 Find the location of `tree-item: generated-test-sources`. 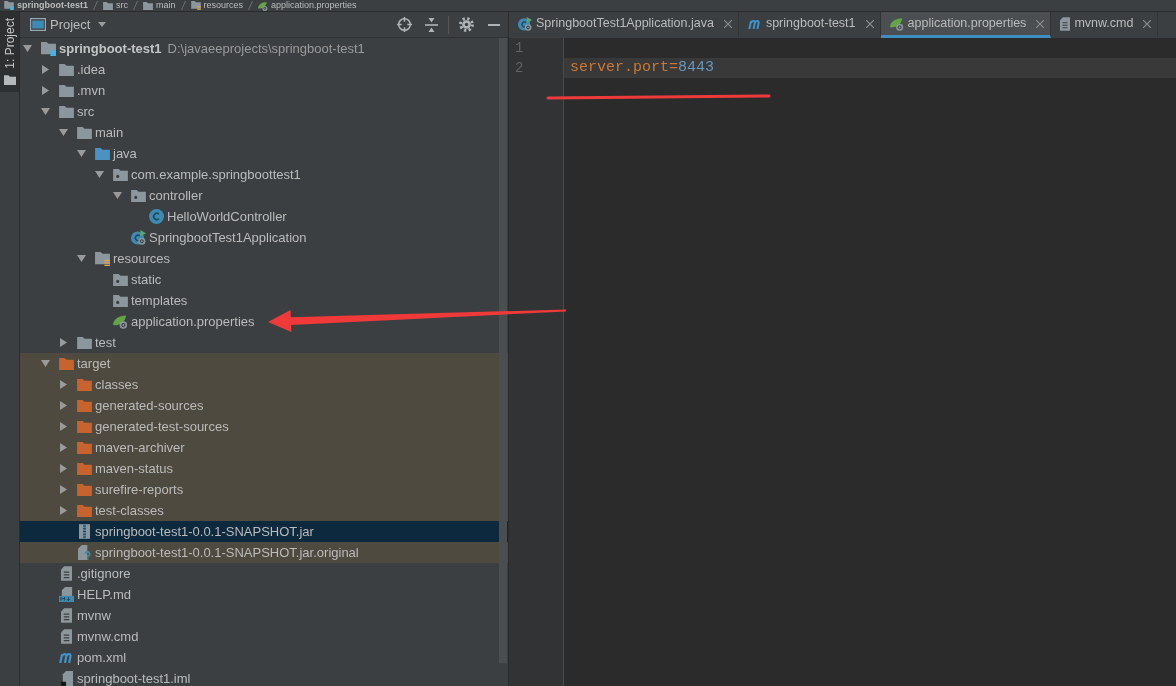

tree-item: generated-test-sources is located at coordinates (264, 426).